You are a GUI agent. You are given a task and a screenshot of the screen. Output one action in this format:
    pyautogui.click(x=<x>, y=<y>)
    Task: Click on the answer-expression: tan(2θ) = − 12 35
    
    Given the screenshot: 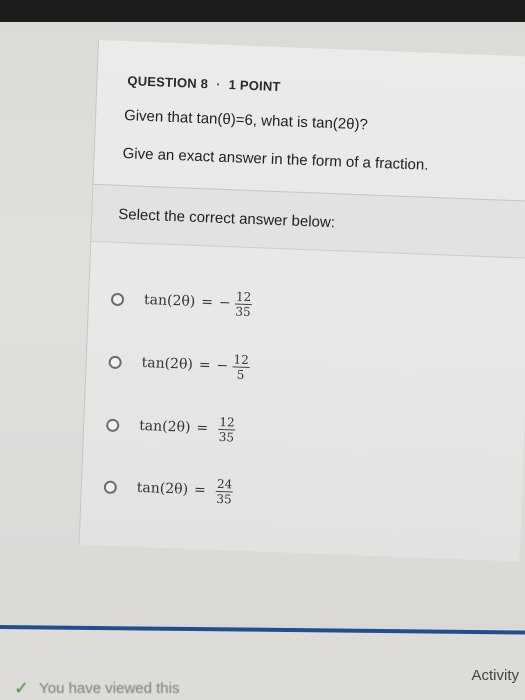 What is the action you would take?
    pyautogui.click(x=198, y=302)
    